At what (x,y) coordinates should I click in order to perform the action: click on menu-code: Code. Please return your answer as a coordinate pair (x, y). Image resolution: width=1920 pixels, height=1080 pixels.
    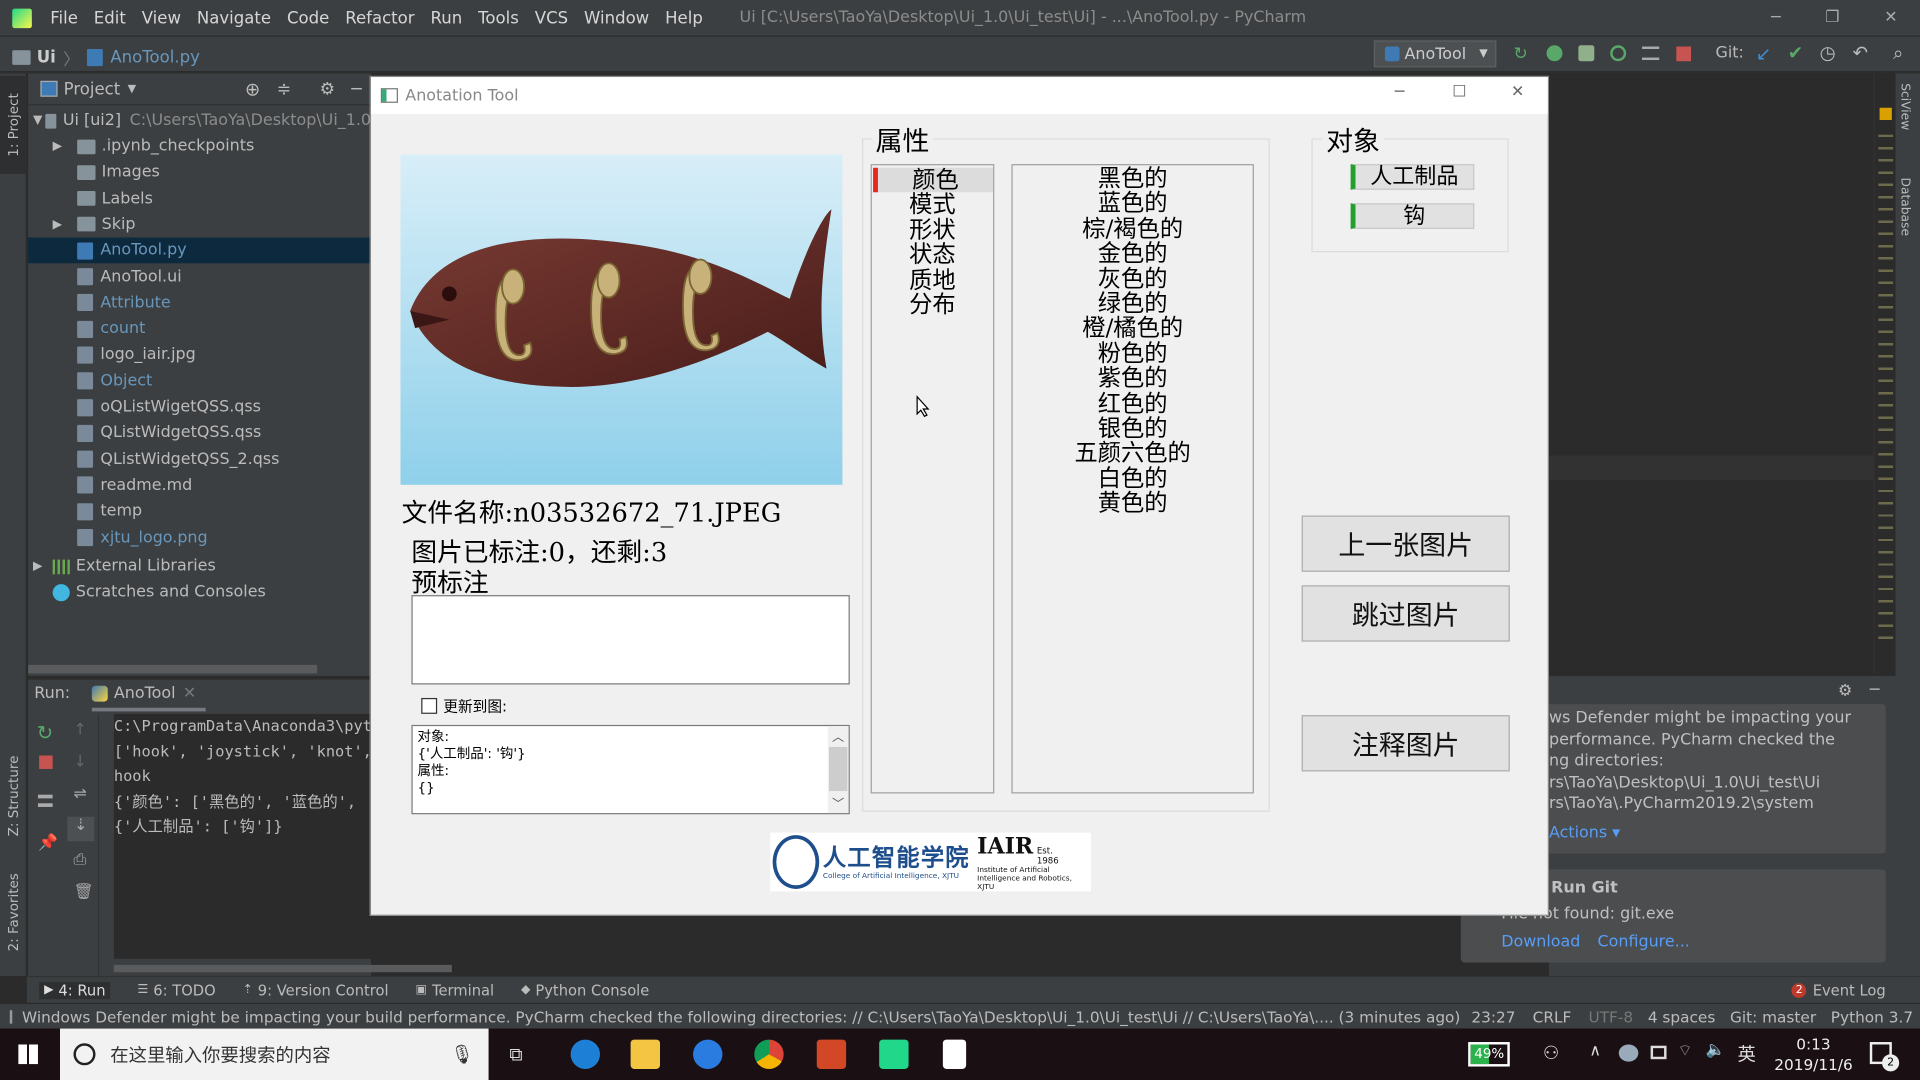
    Looking at the image, I should click on (308, 18).